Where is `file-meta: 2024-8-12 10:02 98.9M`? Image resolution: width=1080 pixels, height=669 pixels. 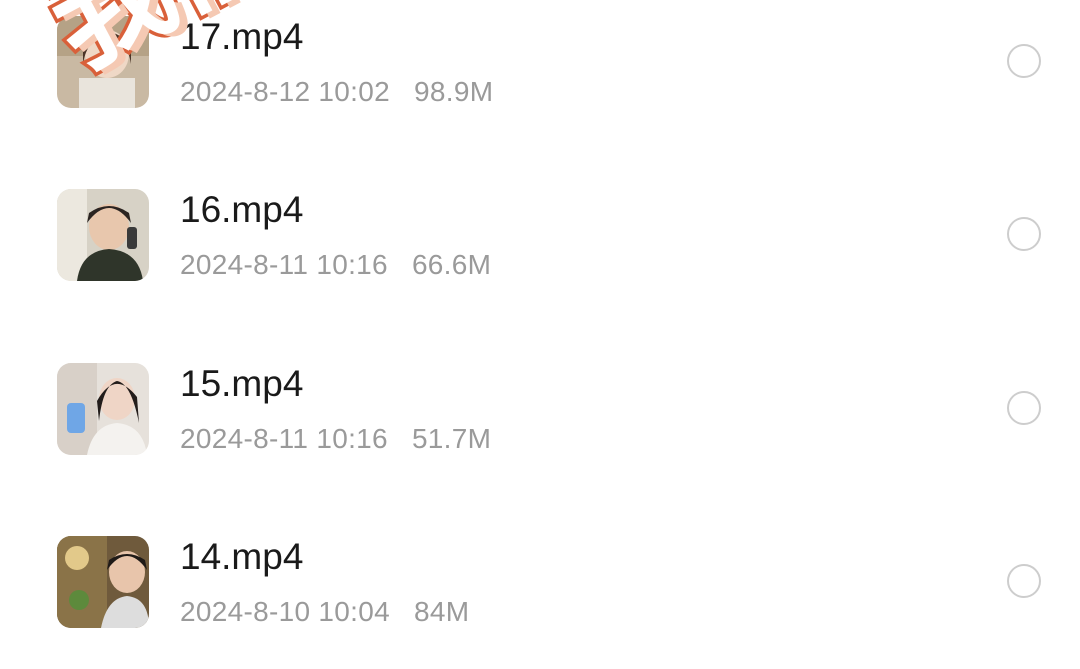
file-meta: 2024-8-12 10:02 98.9M is located at coordinates (336, 92).